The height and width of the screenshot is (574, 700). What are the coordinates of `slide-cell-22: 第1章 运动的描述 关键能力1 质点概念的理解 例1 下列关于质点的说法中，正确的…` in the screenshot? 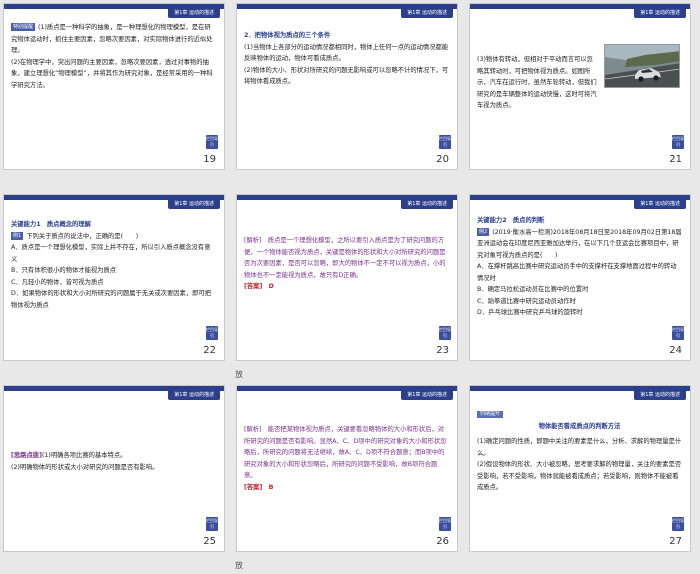 It's located at (116, 286).